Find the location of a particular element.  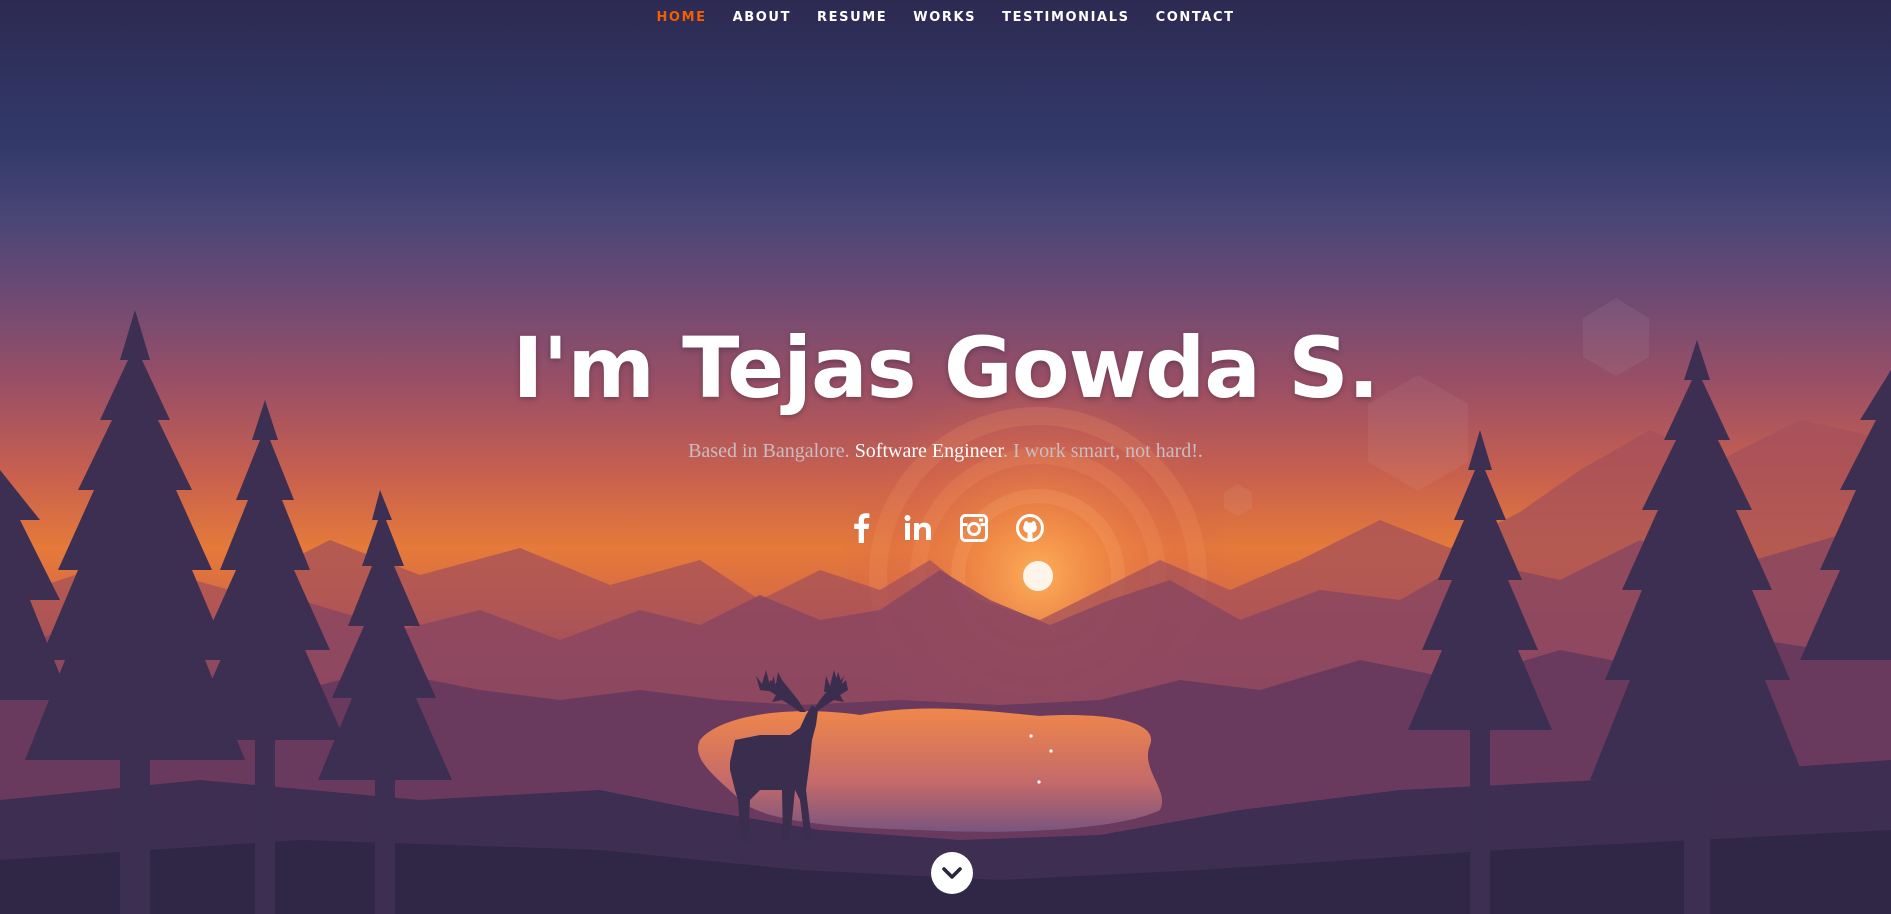

nav-contact: CONTACT is located at coordinates (1195, 17).